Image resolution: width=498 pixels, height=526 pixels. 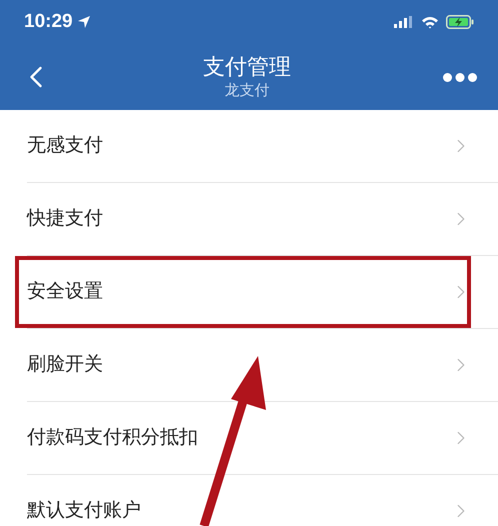 I want to click on menu-item: 无感支付, so click(x=249, y=146).